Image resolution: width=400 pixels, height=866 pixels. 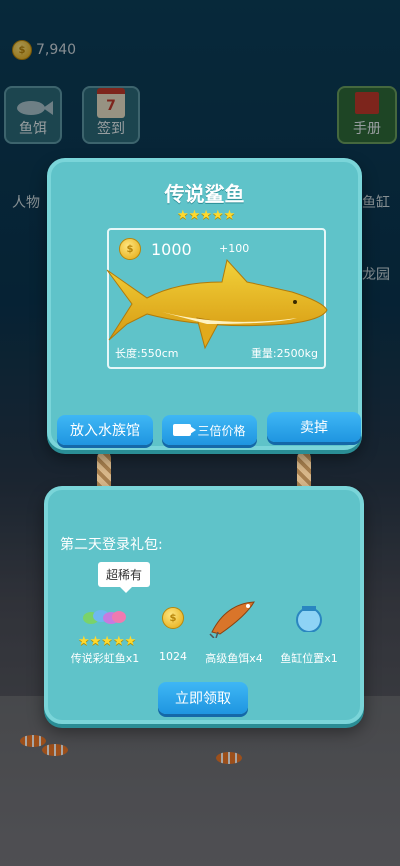 I want to click on reward-stars: ★★★★★, so click(x=107, y=641).